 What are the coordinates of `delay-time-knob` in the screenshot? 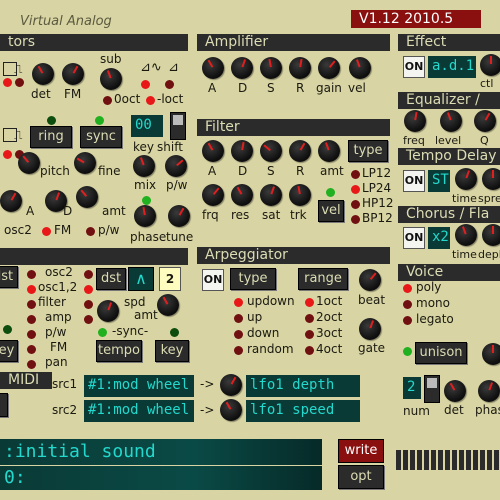 It's located at (466, 179).